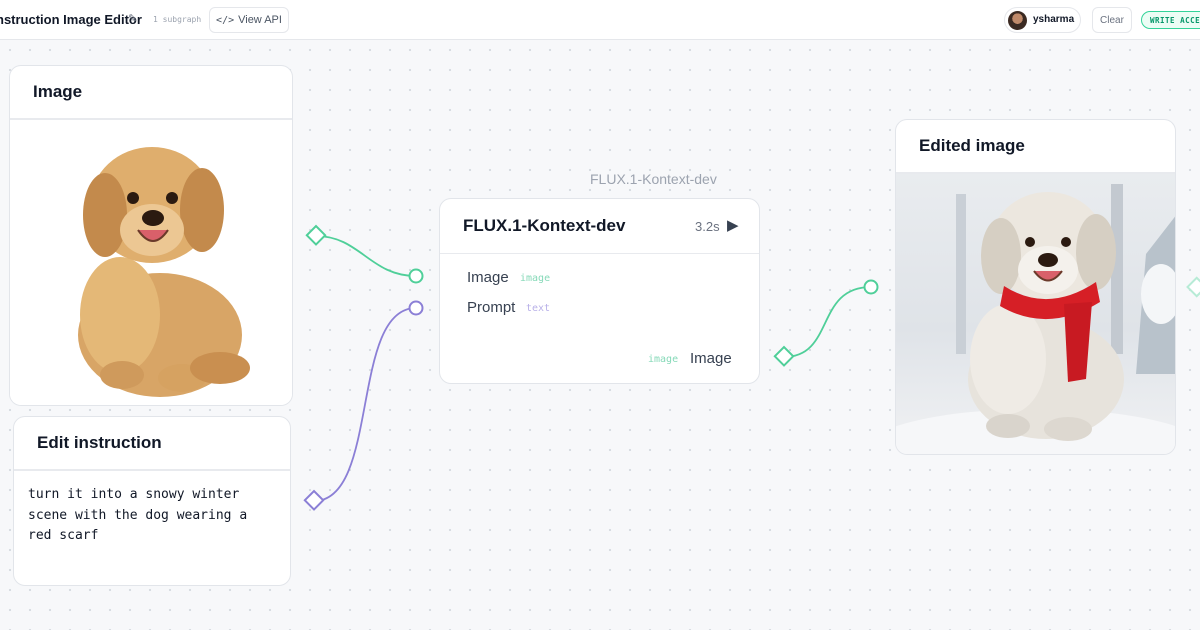 Image resolution: width=1200 pixels, height=630 pixels. I want to click on edited-image-output-port, so click(1193, 287).